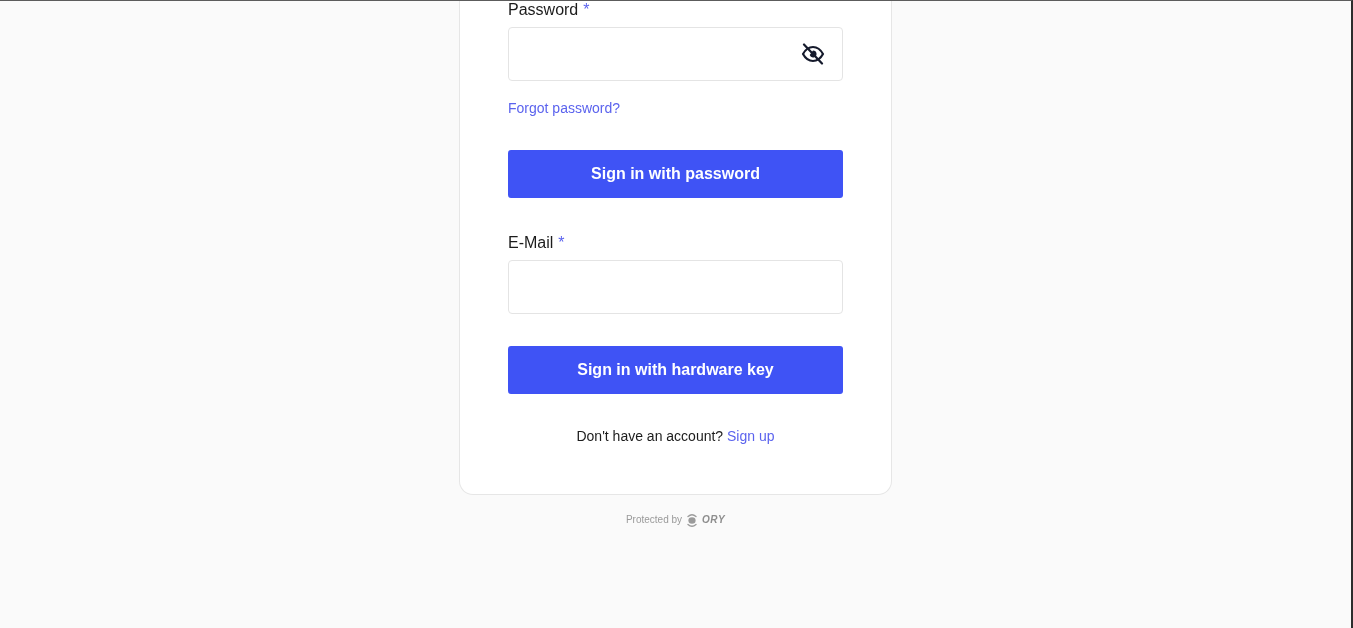 This screenshot has height=628, width=1353. What do you see at coordinates (692, 520) in the screenshot?
I see `logo-icon` at bounding box center [692, 520].